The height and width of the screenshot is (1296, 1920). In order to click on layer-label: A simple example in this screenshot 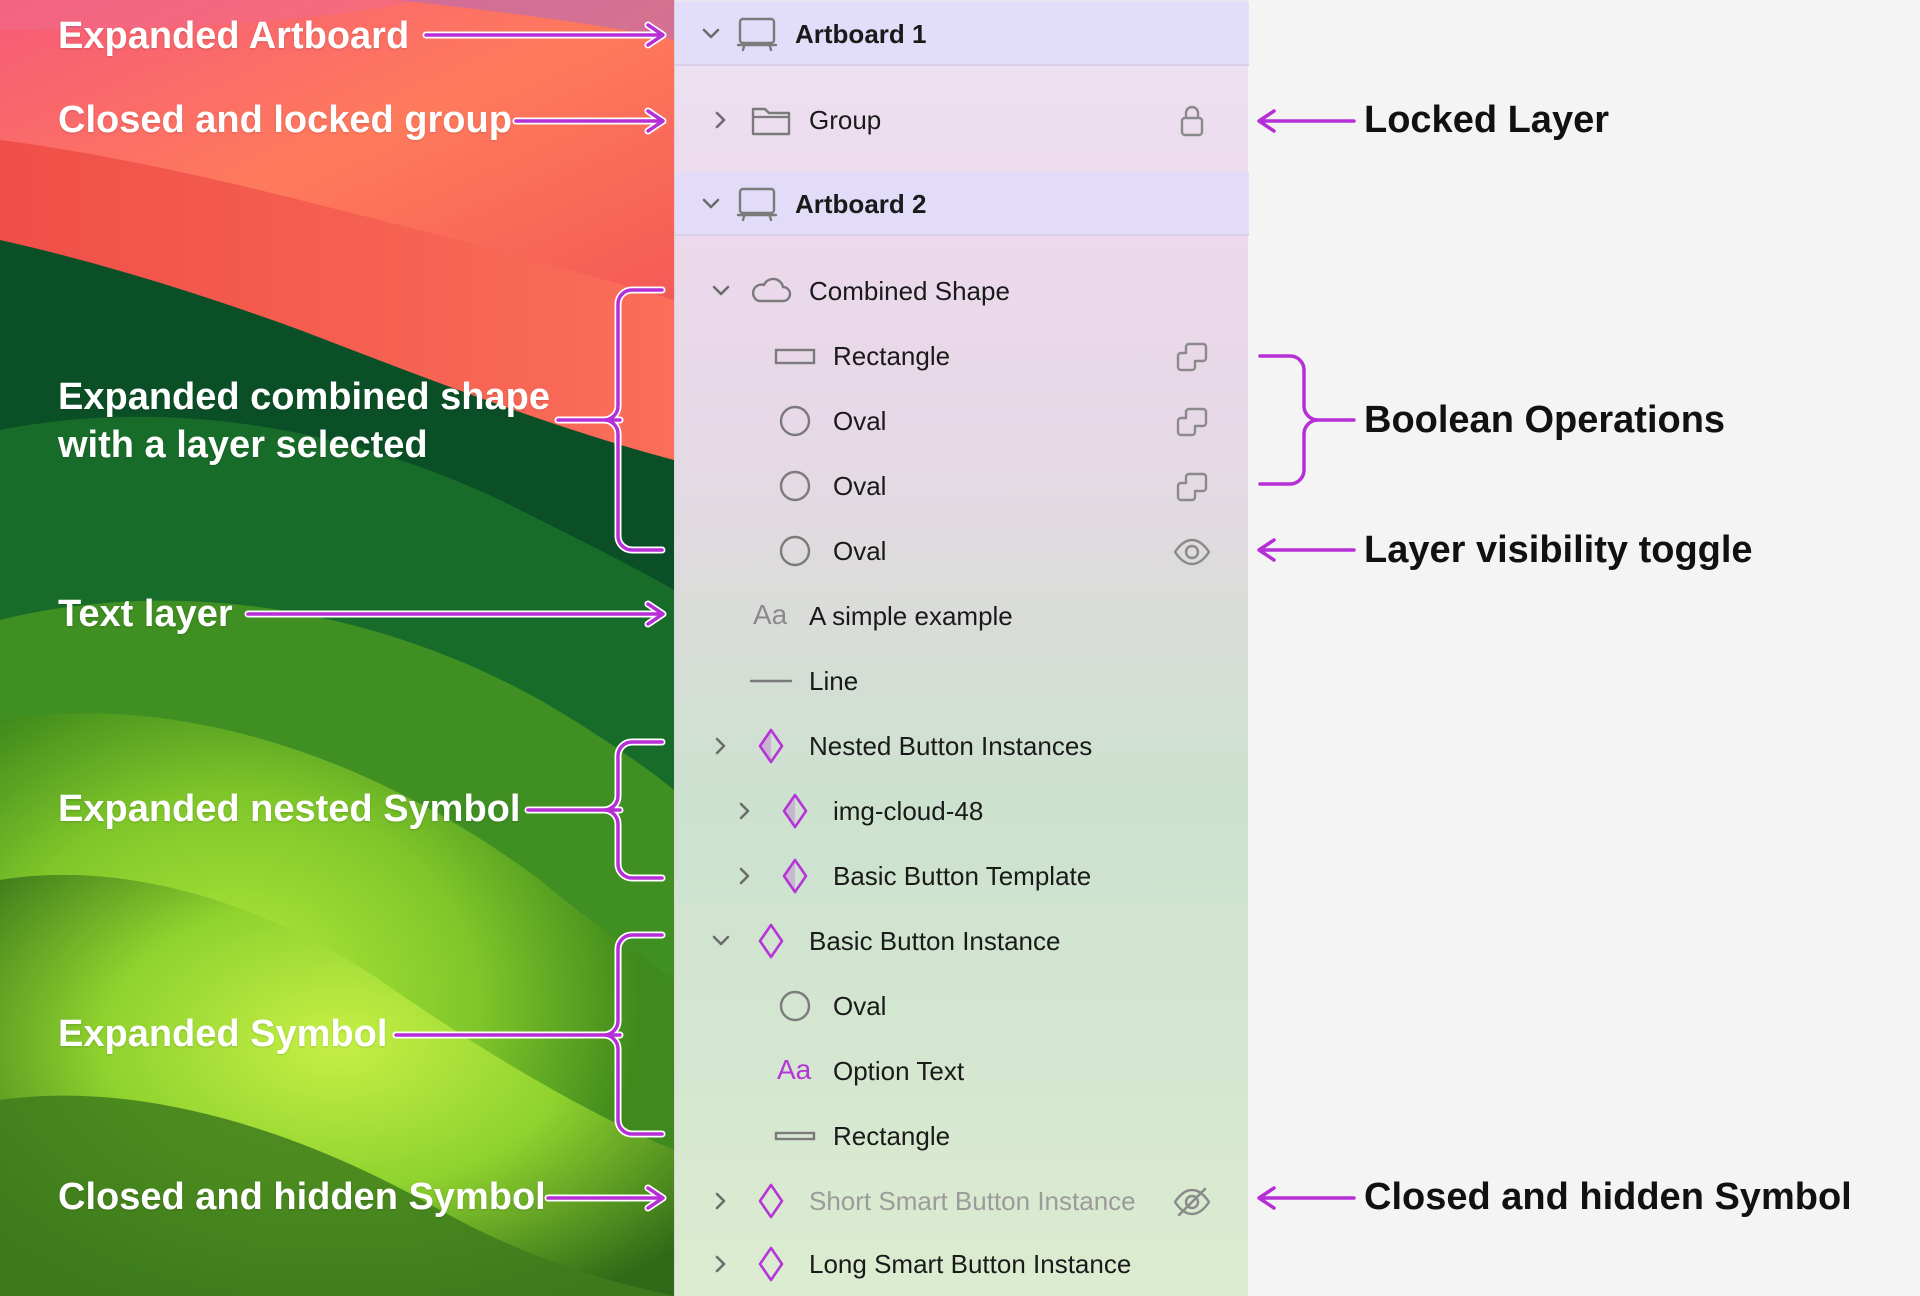, I will do `click(911, 616)`.